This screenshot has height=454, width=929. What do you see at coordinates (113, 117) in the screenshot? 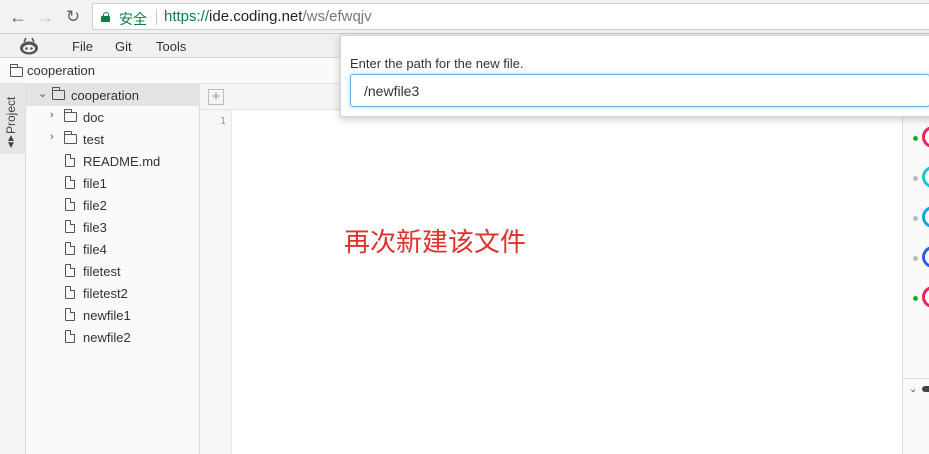
I see `tree-folder-doc: › doc` at bounding box center [113, 117].